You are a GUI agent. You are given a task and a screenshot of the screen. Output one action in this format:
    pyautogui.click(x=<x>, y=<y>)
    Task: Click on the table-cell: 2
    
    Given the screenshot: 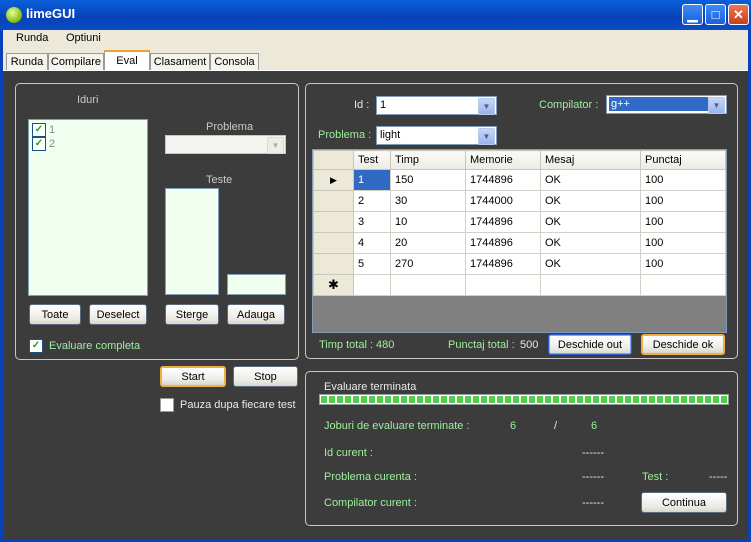 What is the action you would take?
    pyautogui.click(x=372, y=201)
    